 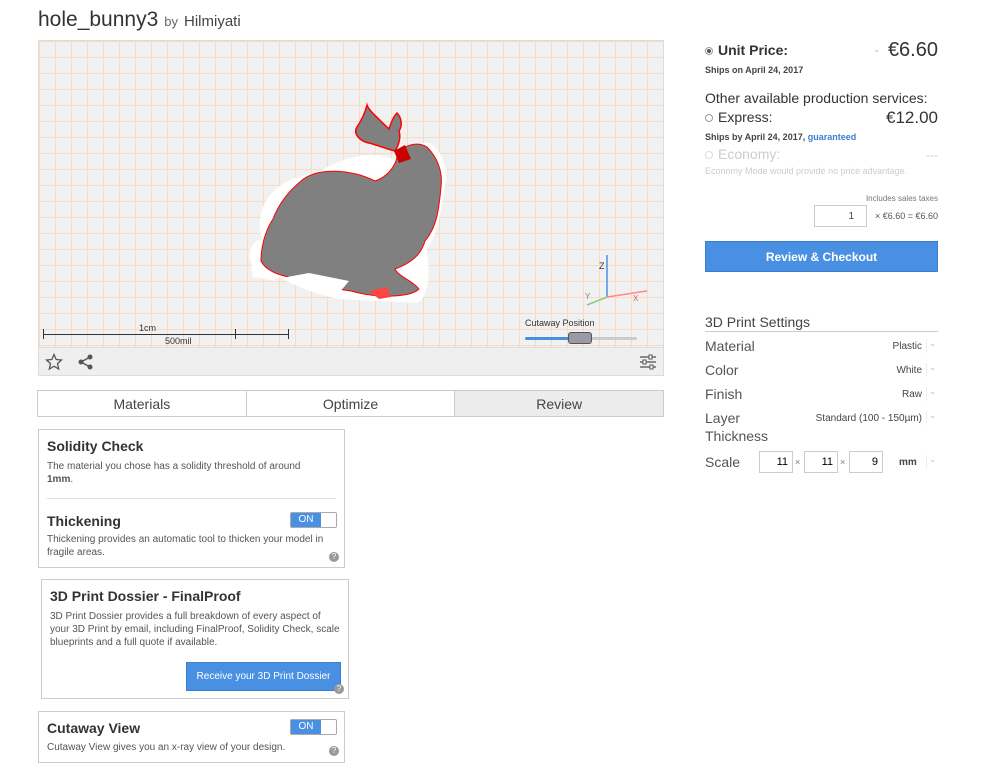 What do you see at coordinates (84, 521) in the screenshot?
I see `thickening-title: Thickening` at bounding box center [84, 521].